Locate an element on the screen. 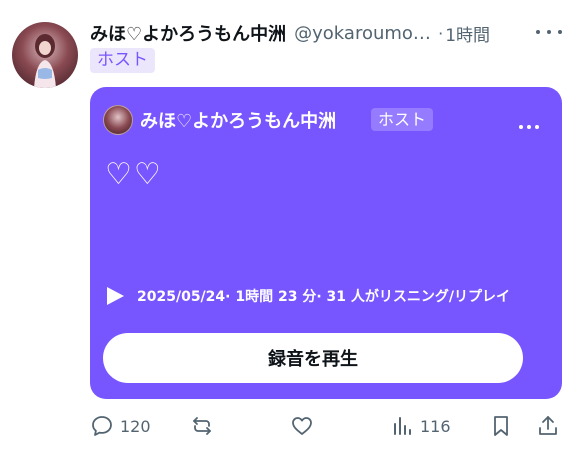 This screenshot has height=468, width=576. avatar-image is located at coordinates (45, 61).